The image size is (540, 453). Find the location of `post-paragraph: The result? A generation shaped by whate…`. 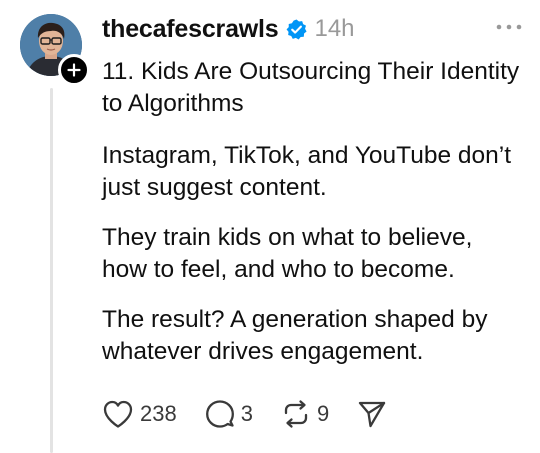

post-paragraph: The result? A generation shaped by whate… is located at coordinates (295, 335).